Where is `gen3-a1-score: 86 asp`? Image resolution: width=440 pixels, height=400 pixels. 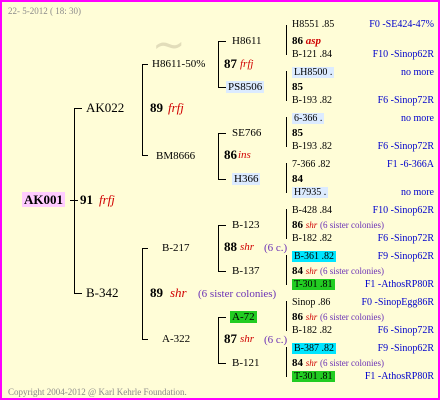
gen3-a1-score: 86 asp is located at coordinates (307, 41).